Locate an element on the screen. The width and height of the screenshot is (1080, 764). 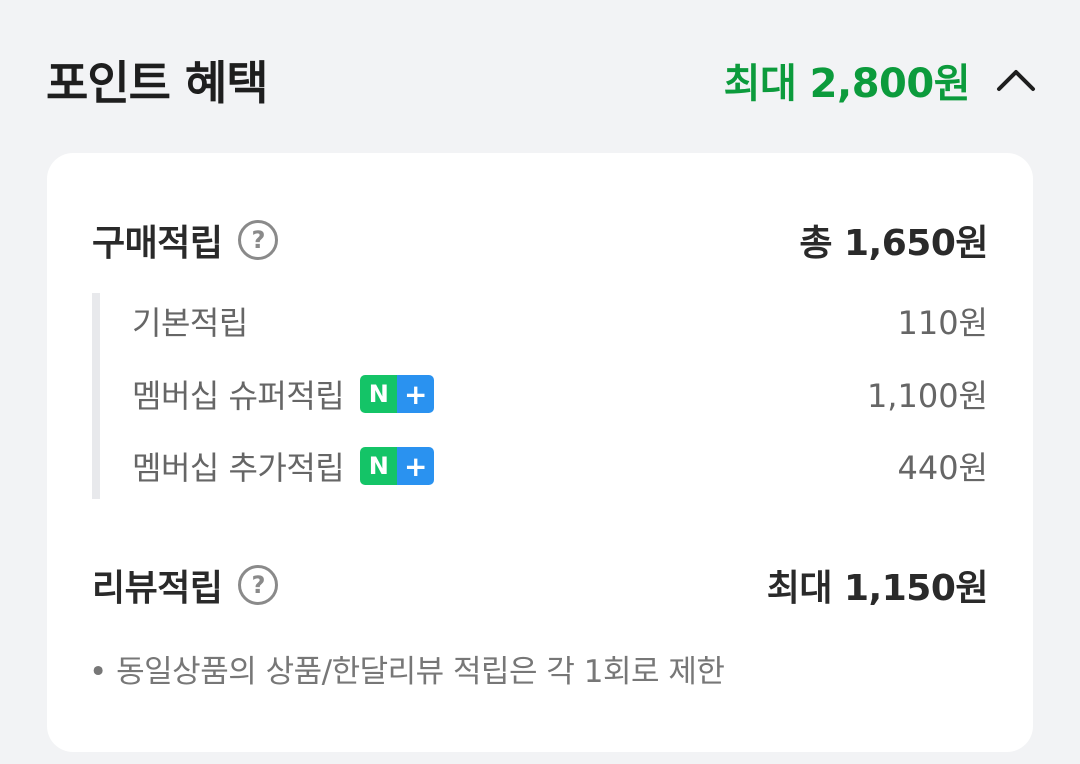
list-item: 멤버십 슈퍼적립 N + 1,100원 is located at coordinates (560, 394).